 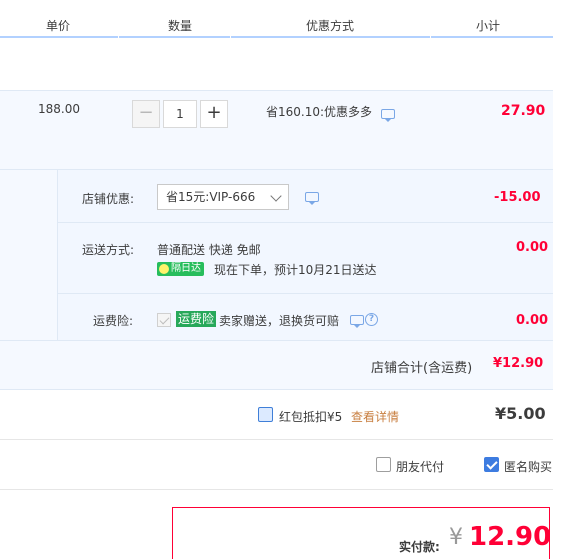 I want to click on header-quantity: 数量, so click(x=180, y=26).